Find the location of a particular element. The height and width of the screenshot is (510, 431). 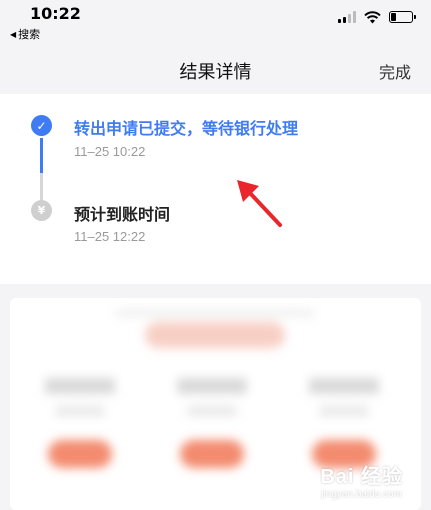

system-icons is located at coordinates (377, 17).